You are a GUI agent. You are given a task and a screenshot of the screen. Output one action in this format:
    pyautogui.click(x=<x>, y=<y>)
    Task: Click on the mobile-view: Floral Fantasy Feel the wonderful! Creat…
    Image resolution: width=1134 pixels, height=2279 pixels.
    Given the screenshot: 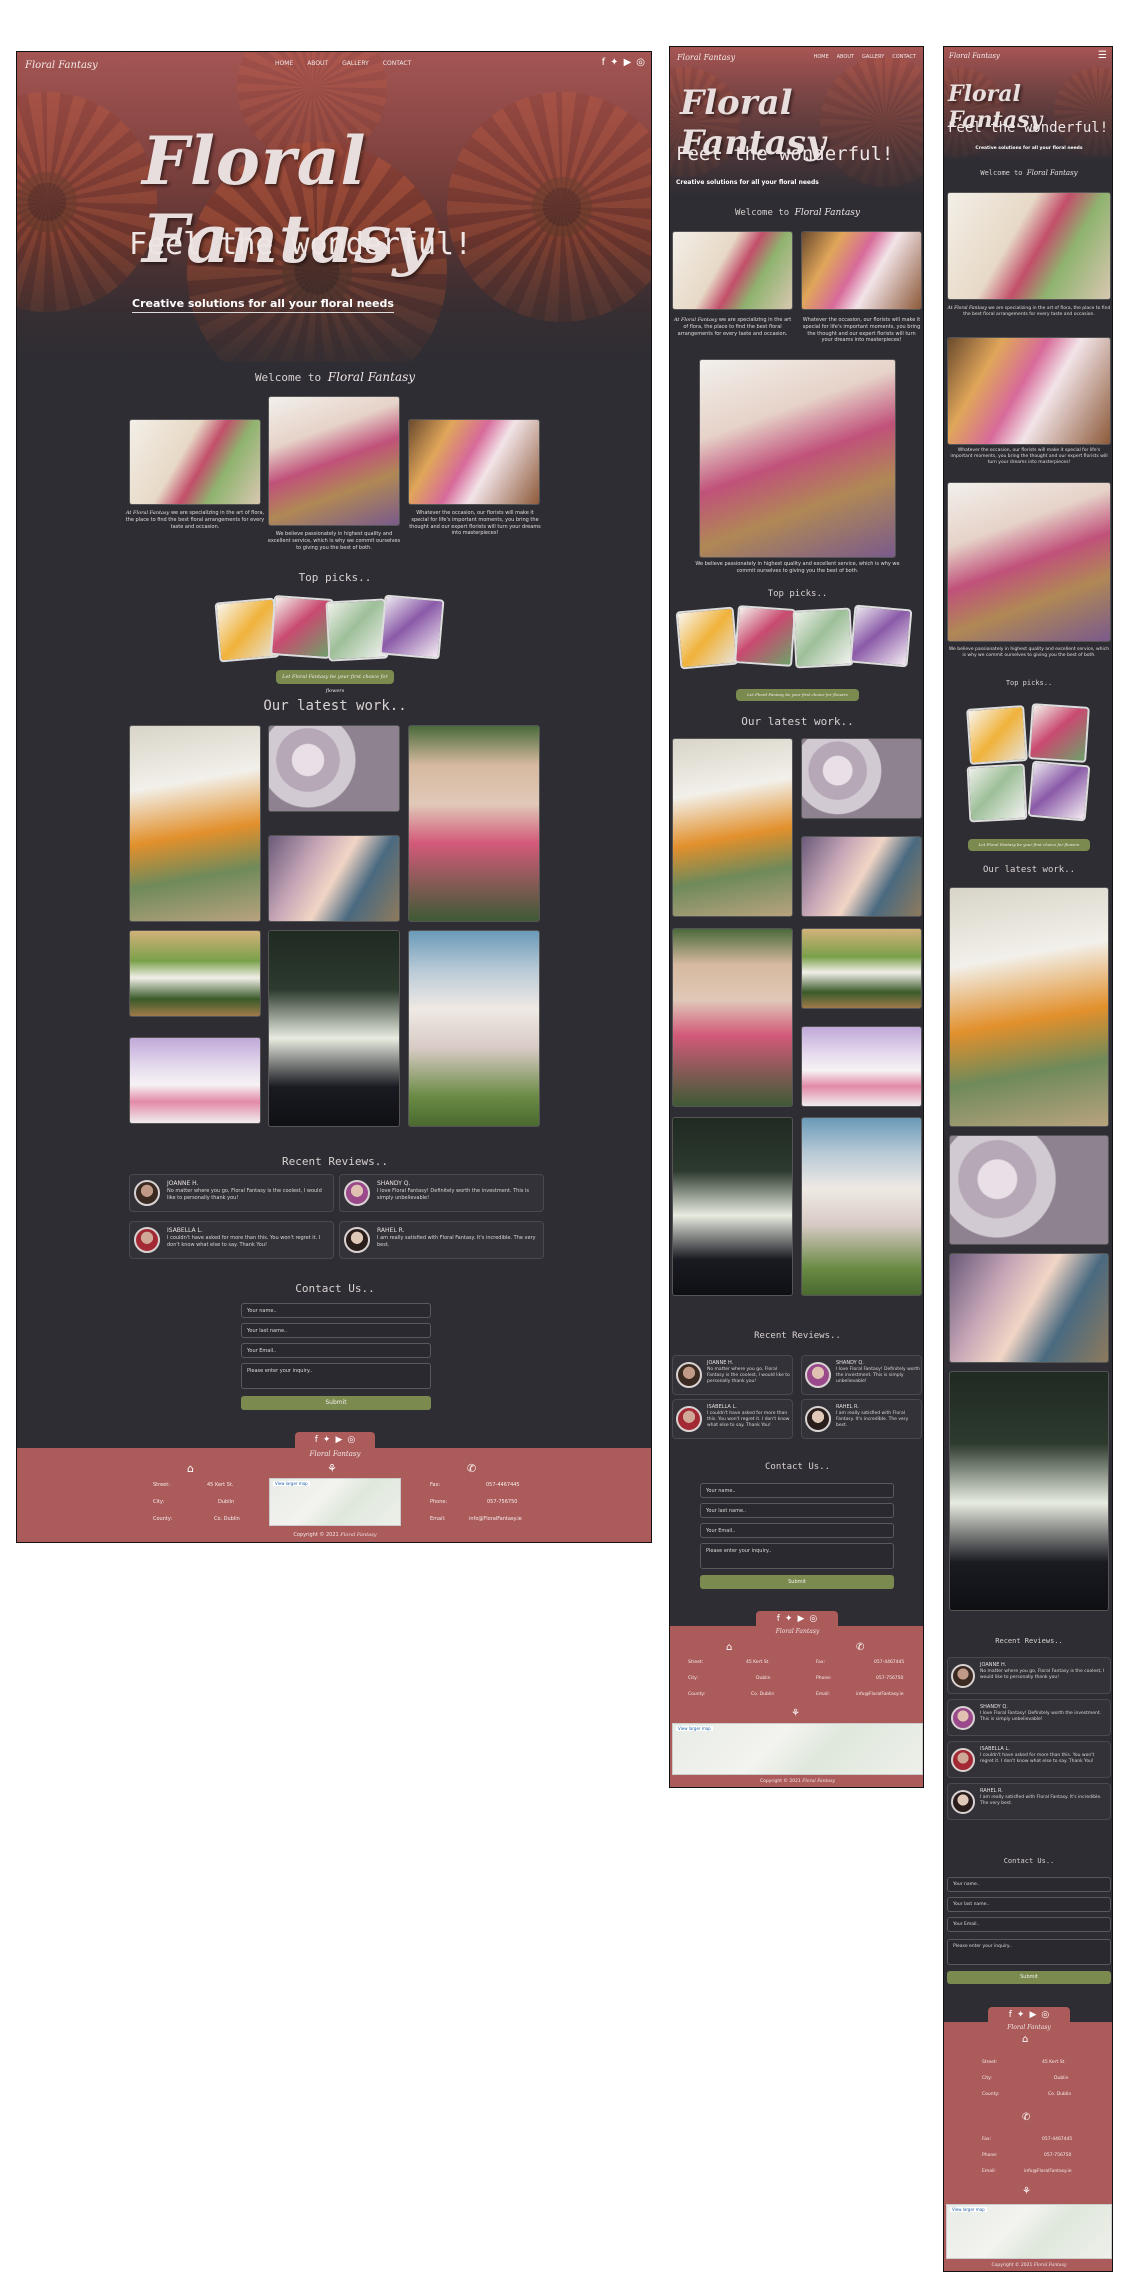 What is the action you would take?
    pyautogui.click(x=1028, y=1159)
    